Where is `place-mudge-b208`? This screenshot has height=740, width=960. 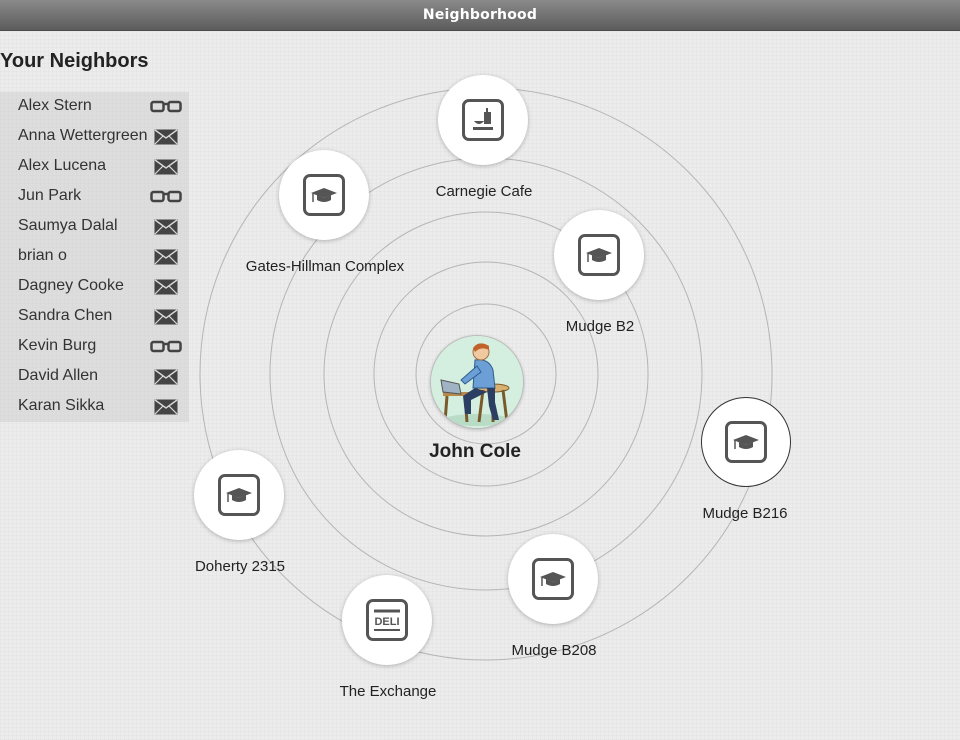
place-mudge-b208 is located at coordinates (553, 579).